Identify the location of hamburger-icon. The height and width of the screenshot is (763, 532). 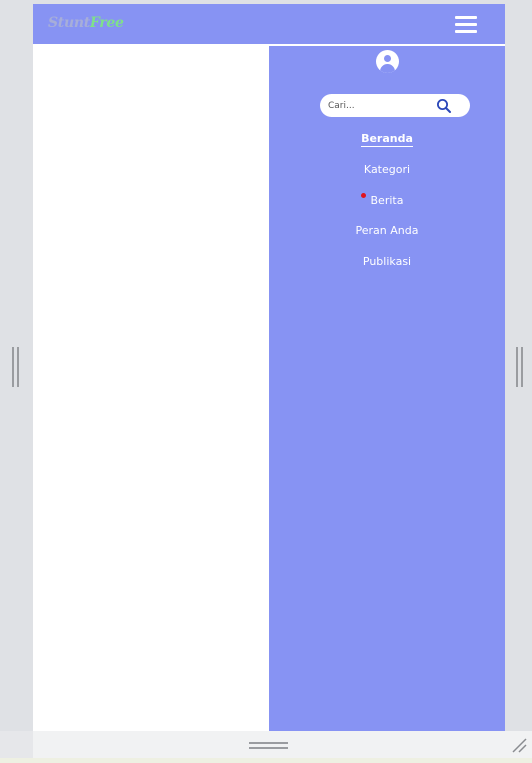
(466, 25).